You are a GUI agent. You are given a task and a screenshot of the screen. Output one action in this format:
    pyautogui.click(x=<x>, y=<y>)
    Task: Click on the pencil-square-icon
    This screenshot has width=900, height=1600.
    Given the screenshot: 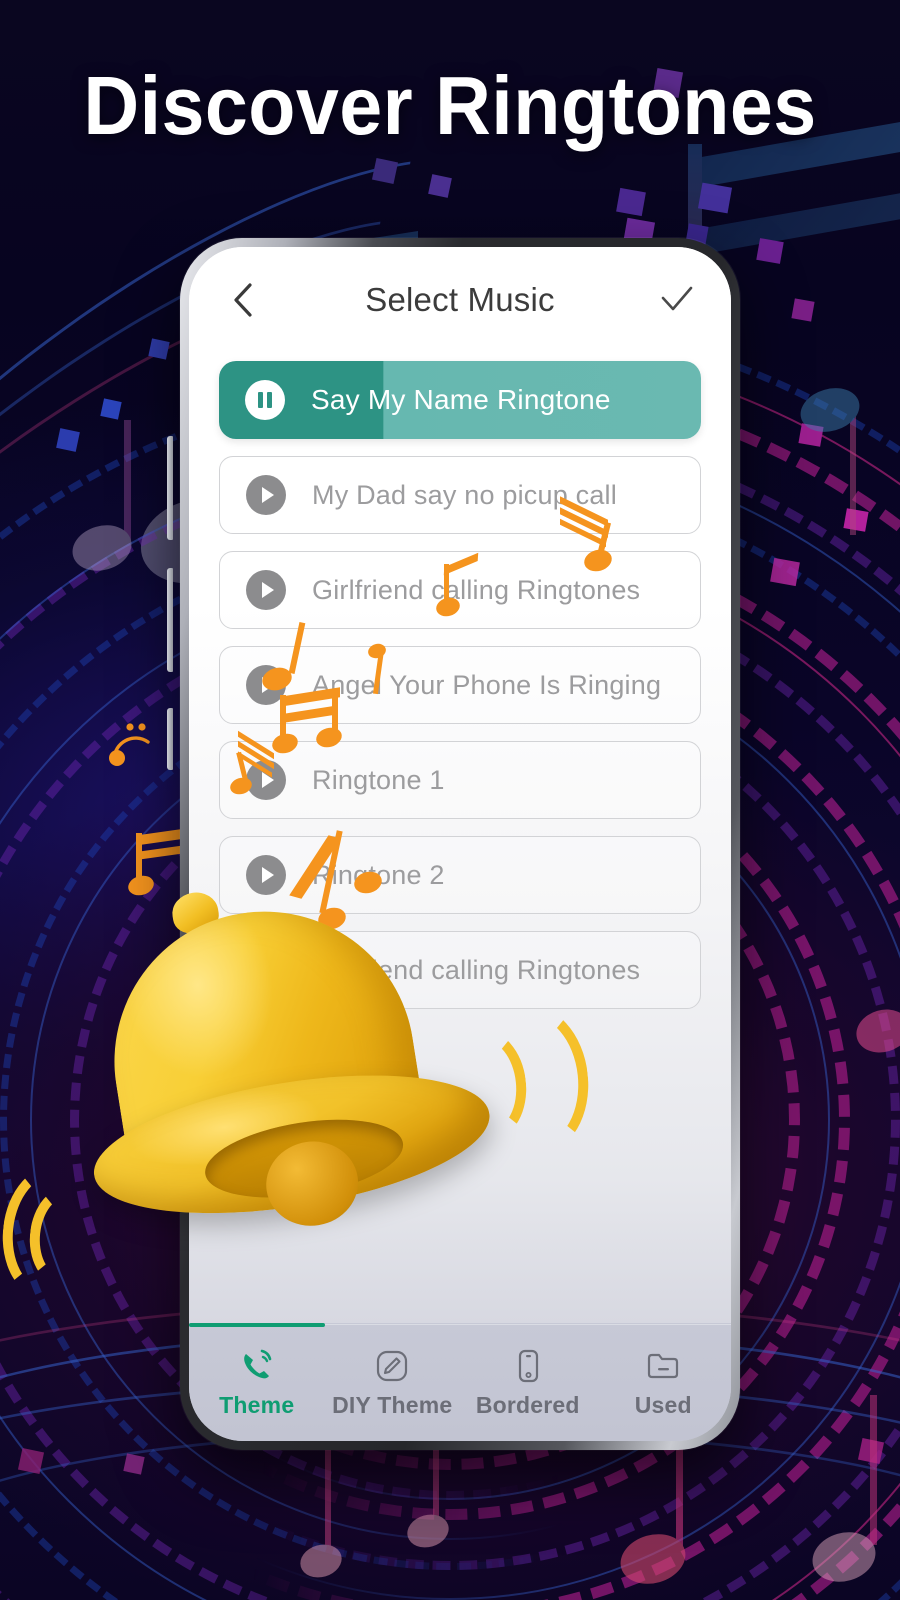 What is the action you would take?
    pyautogui.click(x=392, y=1366)
    